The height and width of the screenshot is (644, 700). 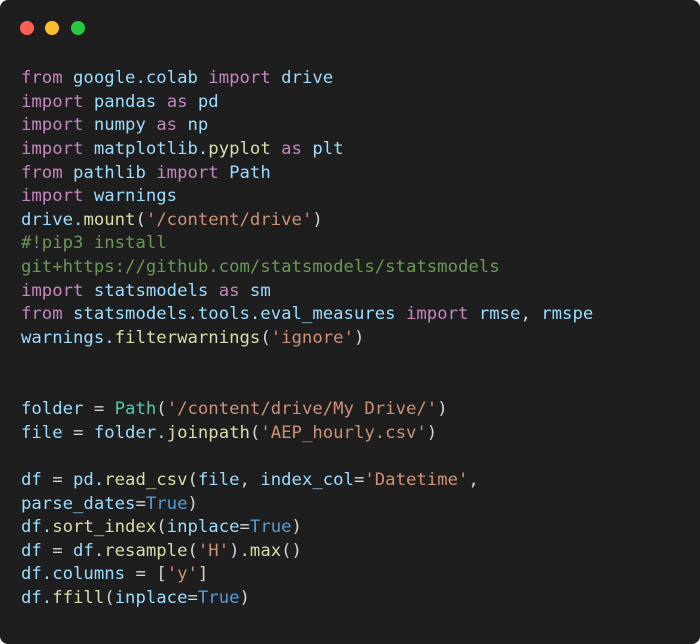 I want to click on code-token: folder, so click(x=52, y=408).